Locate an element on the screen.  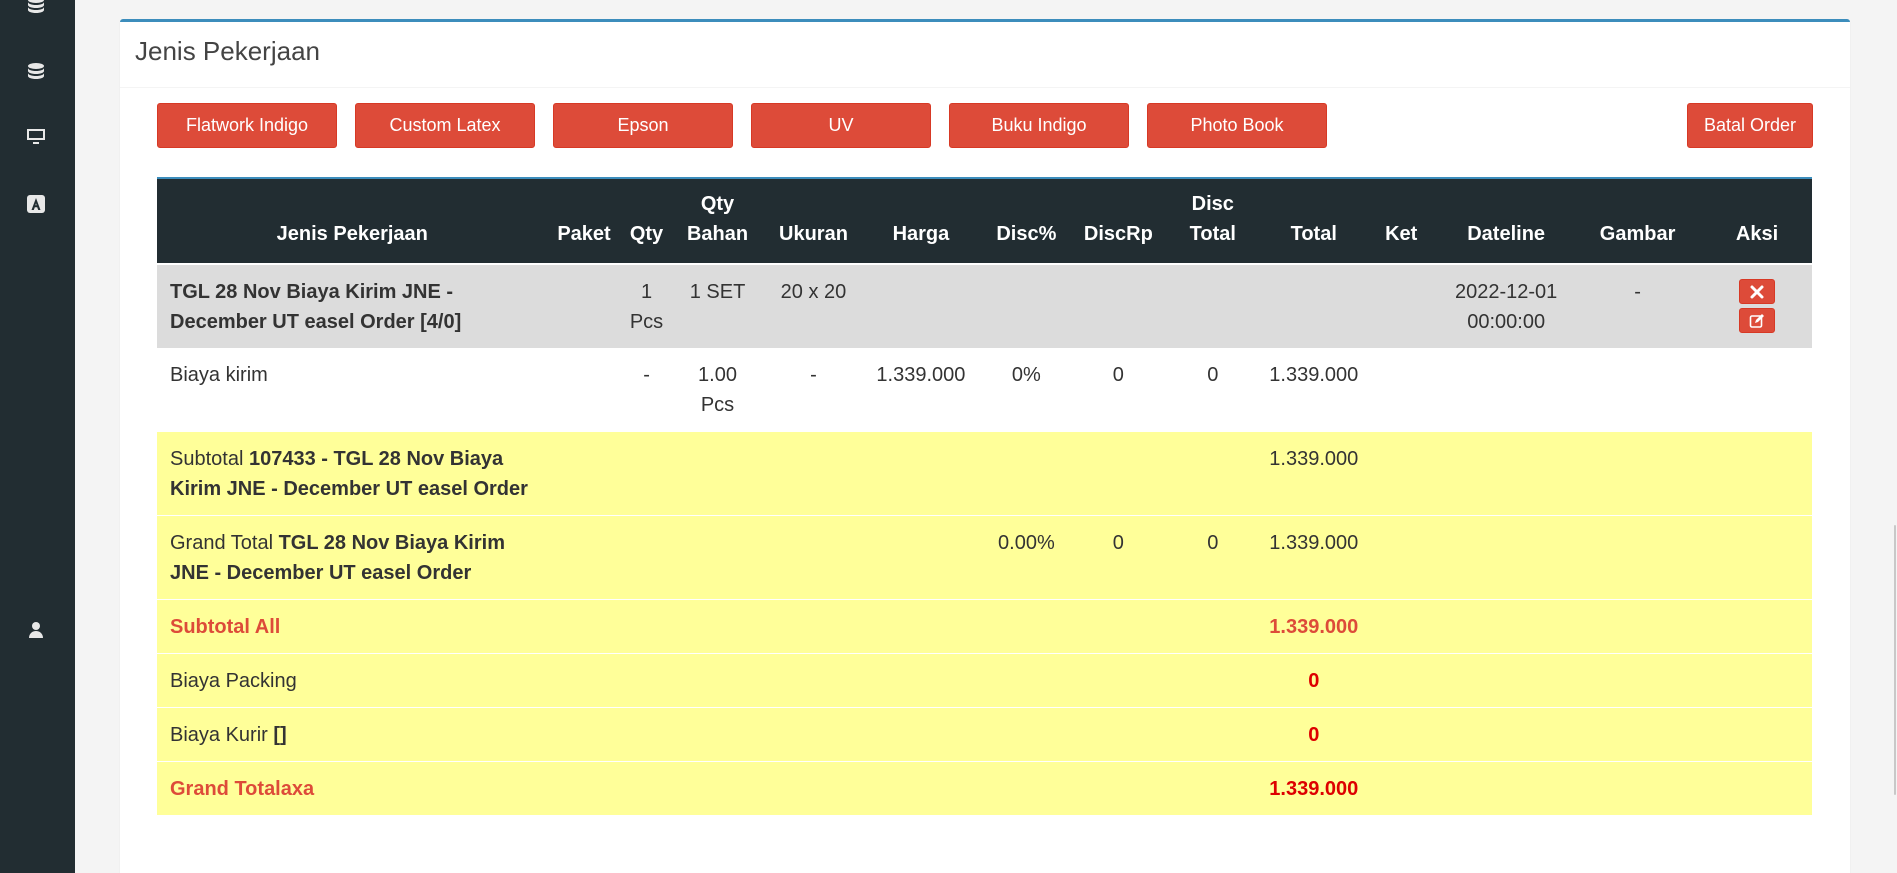
delete-button is located at coordinates (1757, 291).